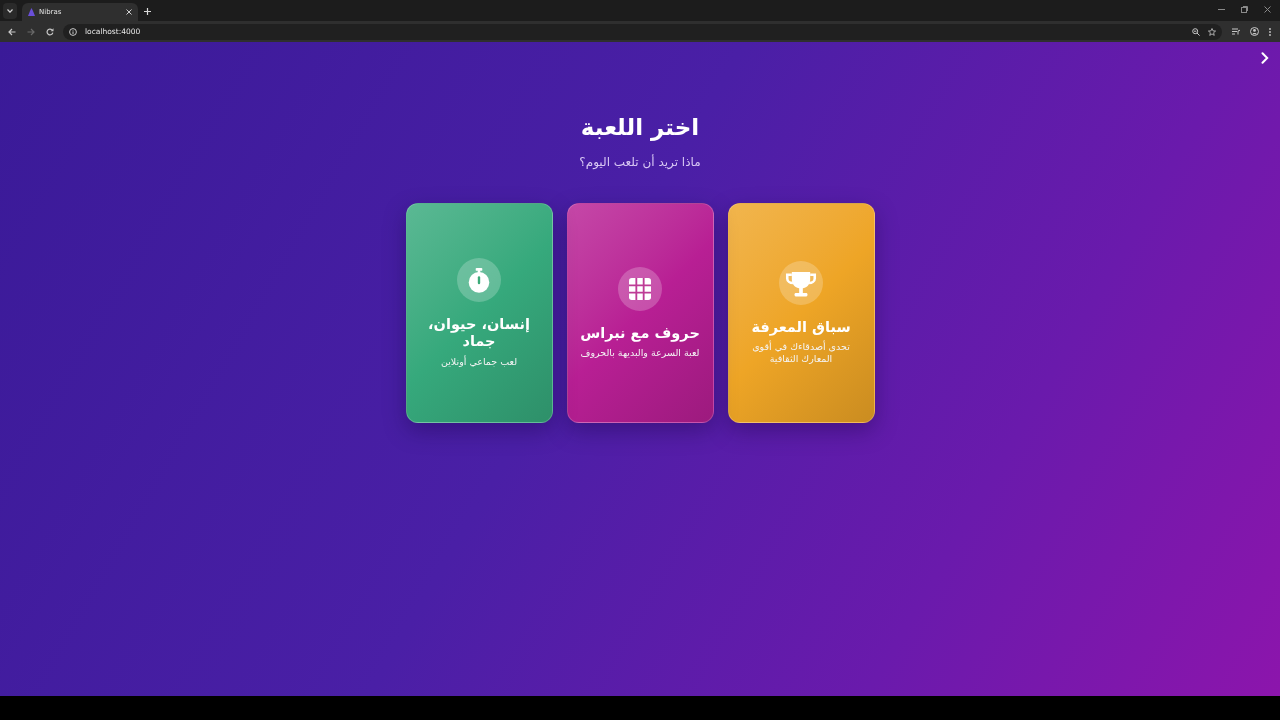 The height and width of the screenshot is (720, 1280). Describe the element at coordinates (1265, 58) in the screenshot. I see `chevron-right-icon` at that location.